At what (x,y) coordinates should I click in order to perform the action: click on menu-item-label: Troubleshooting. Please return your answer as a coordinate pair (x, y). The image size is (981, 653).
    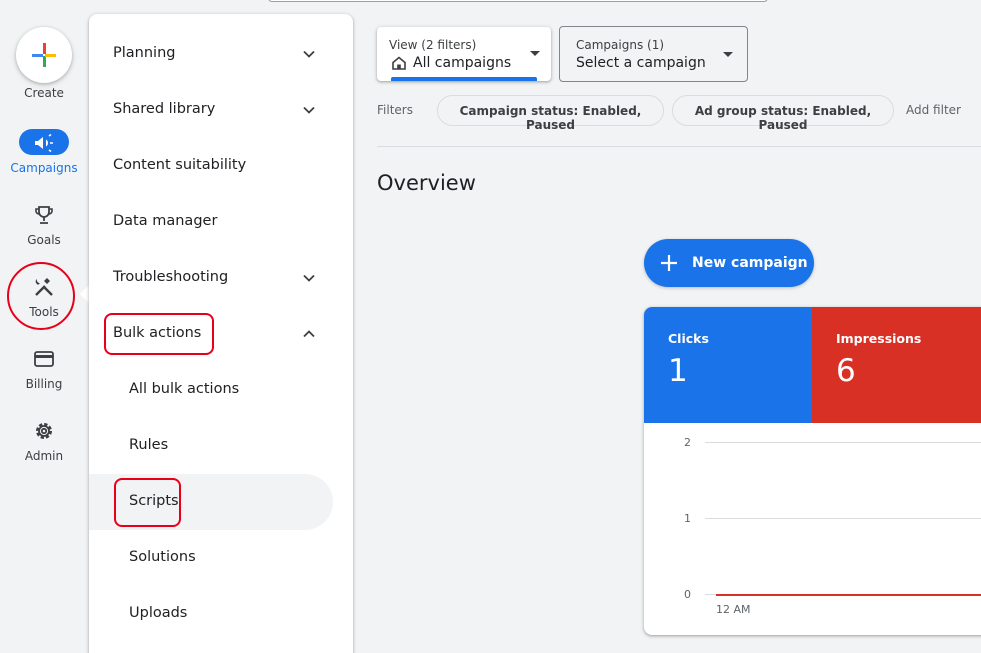
    Looking at the image, I should click on (171, 277).